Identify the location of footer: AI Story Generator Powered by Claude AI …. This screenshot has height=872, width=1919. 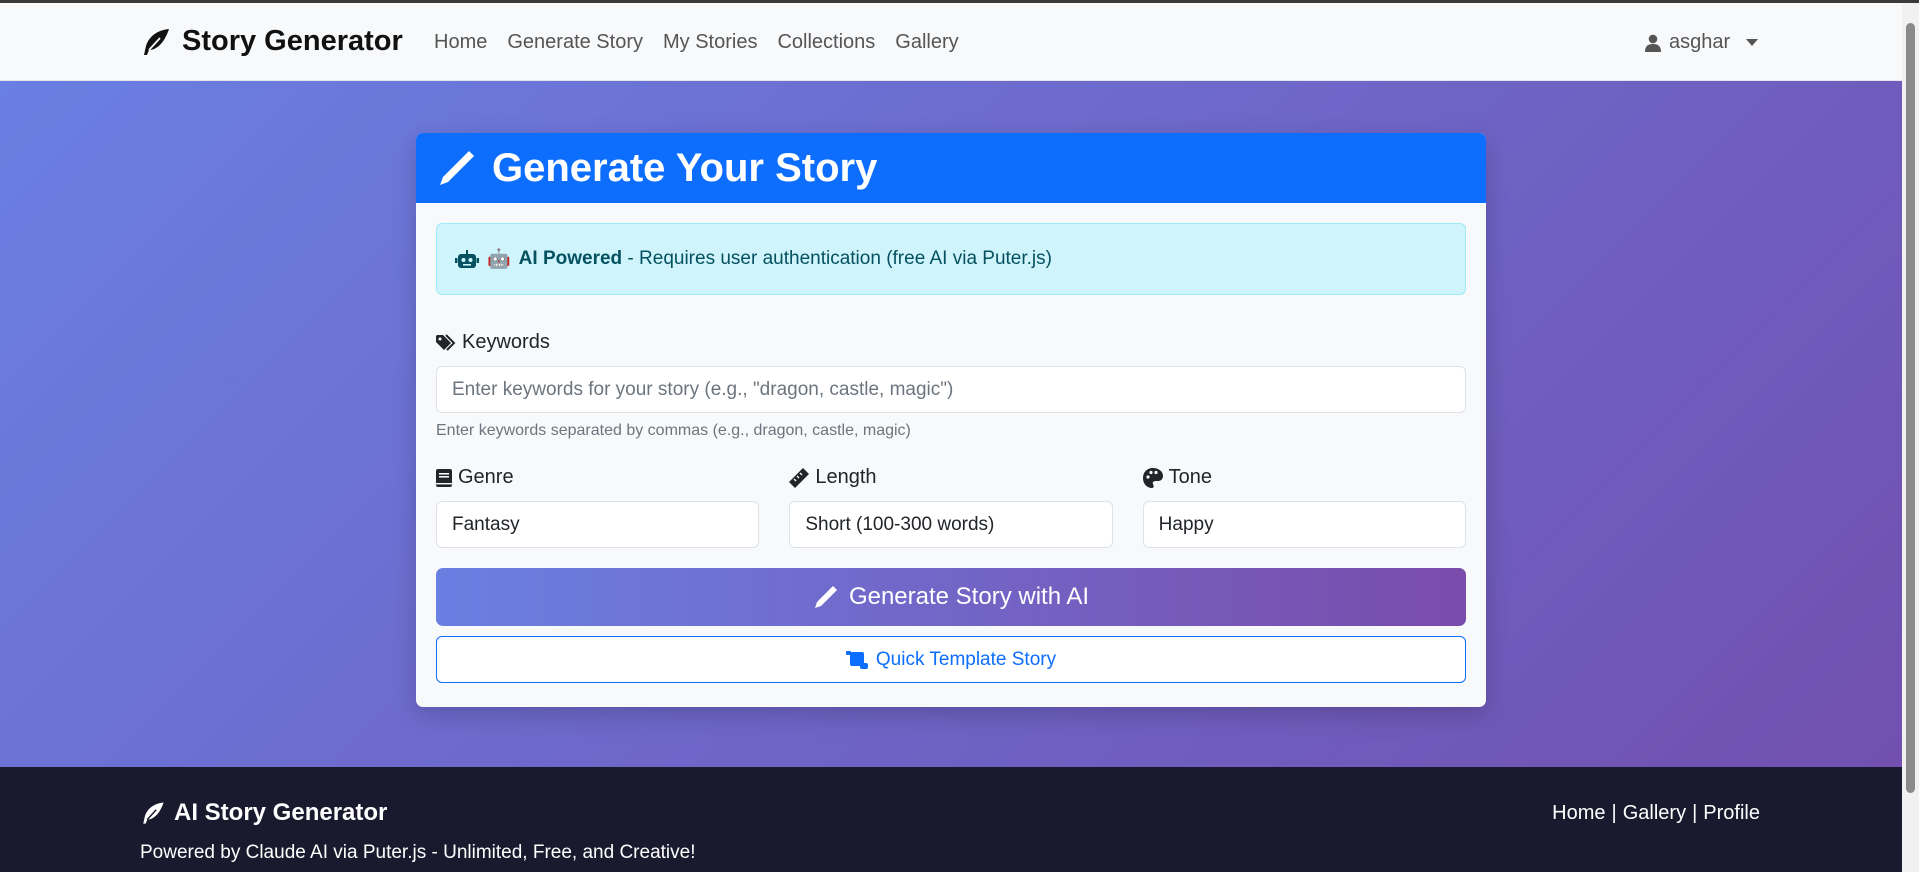
(951, 819).